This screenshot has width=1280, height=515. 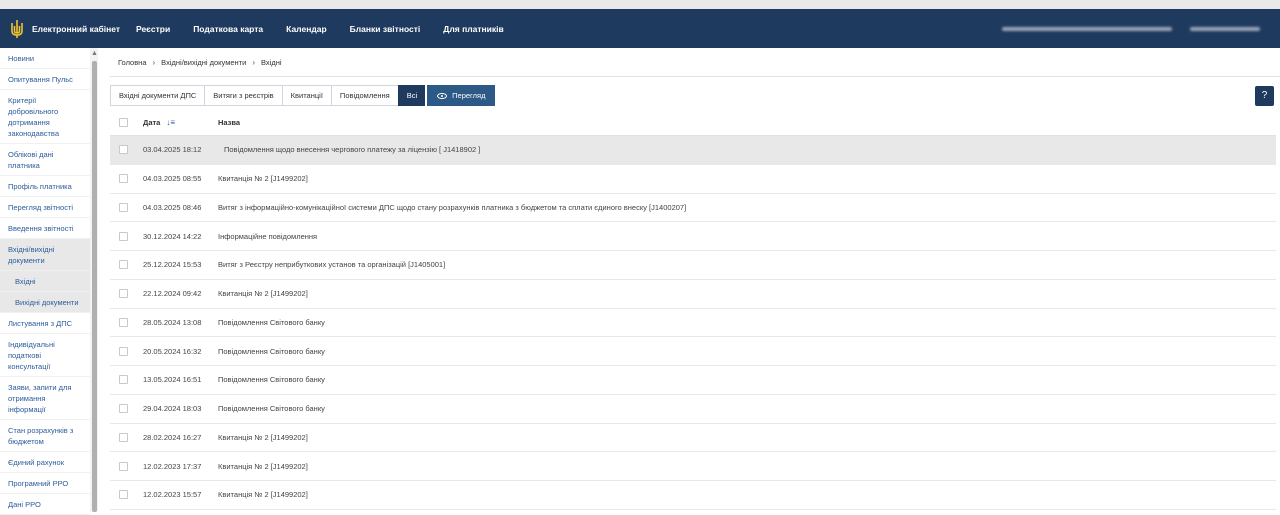 What do you see at coordinates (45, 160) in the screenshot?
I see `sidebar-item-registration-data: Облікові дані платника` at bounding box center [45, 160].